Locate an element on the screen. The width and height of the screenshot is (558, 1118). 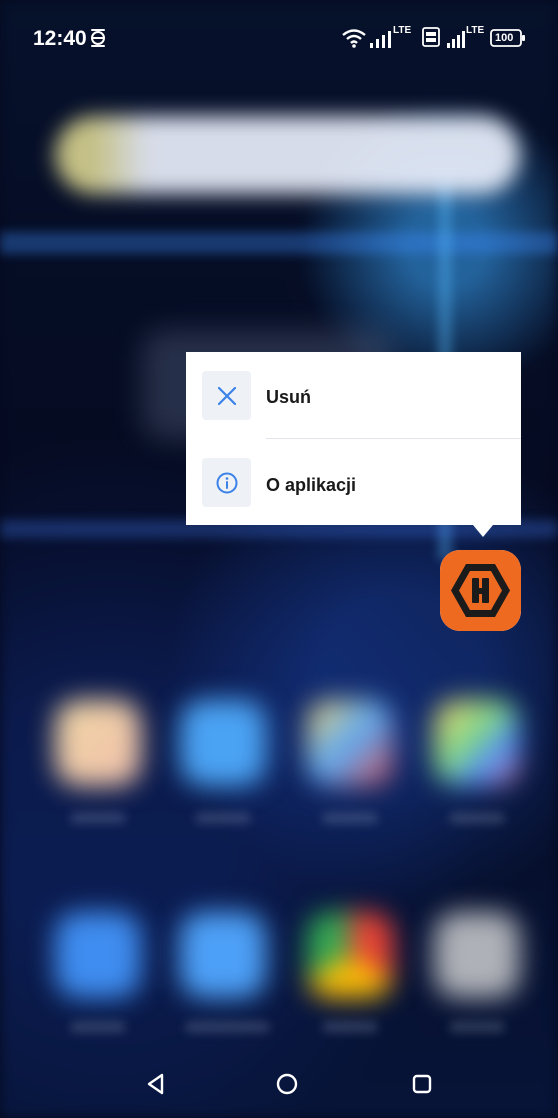
menu-item-remove: Usuń is located at coordinates (353, 395).